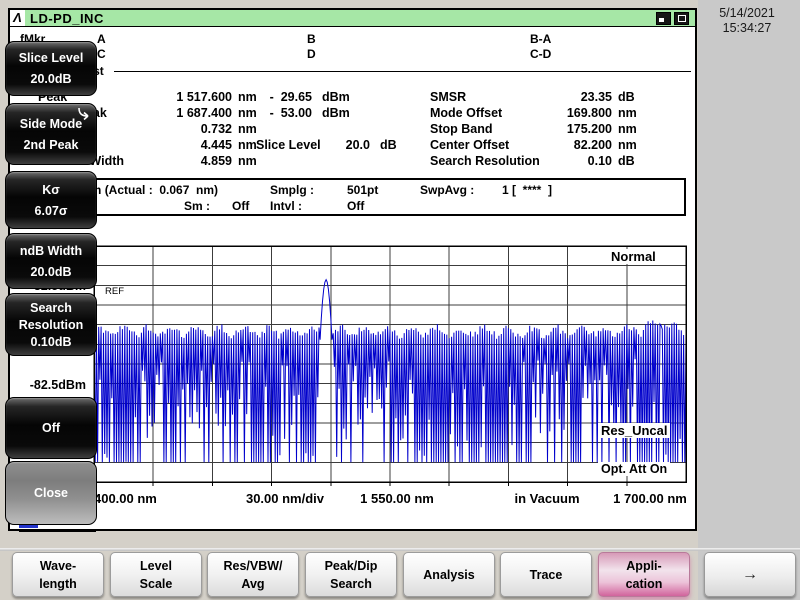 The width and height of the screenshot is (800, 600). I want to click on softkey-label-2: Resolution, so click(51, 324).